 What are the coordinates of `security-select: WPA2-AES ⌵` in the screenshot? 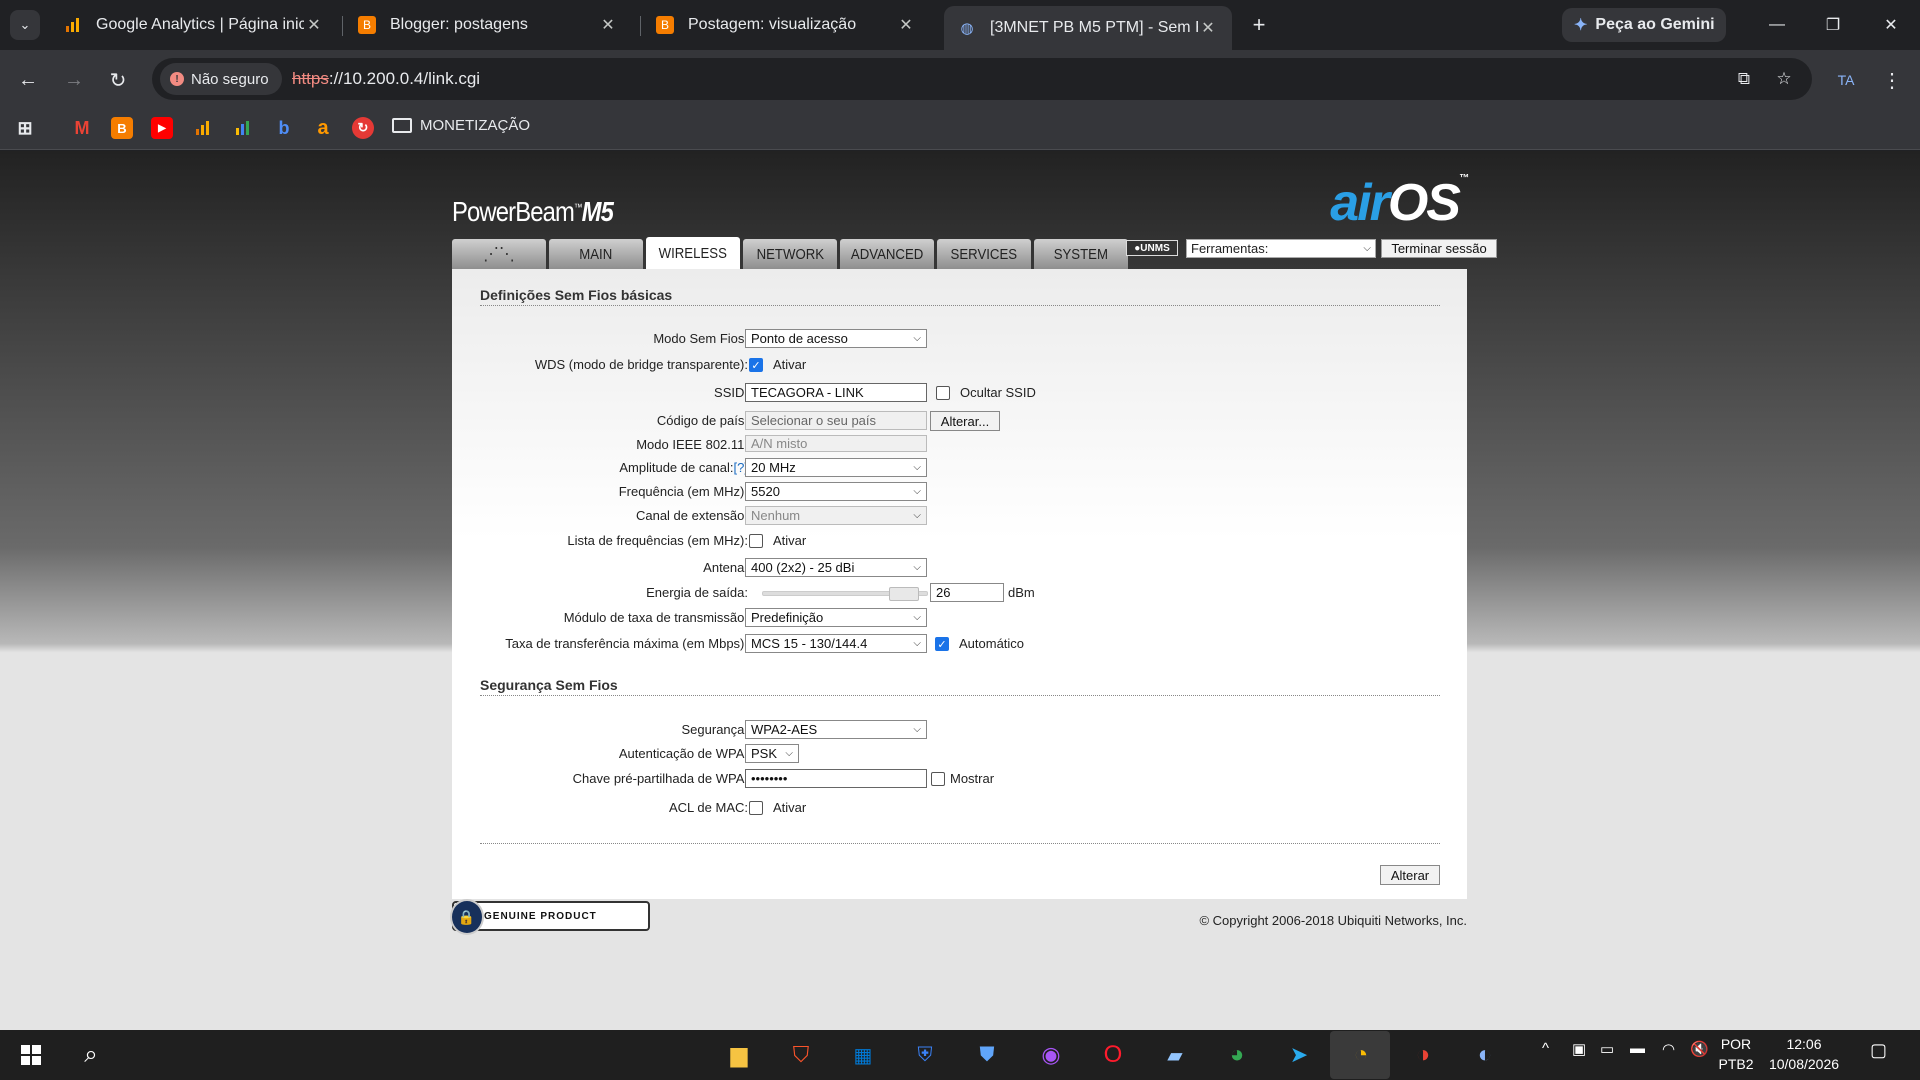 It's located at (836, 729).